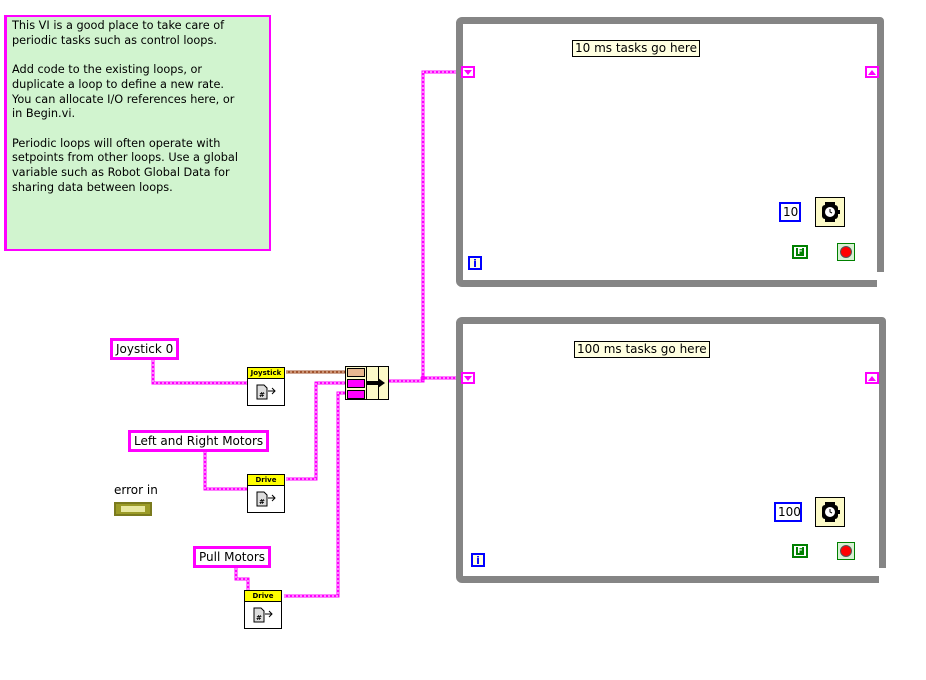 The height and width of the screenshot is (680, 926). What do you see at coordinates (232, 557) in the screenshot?
I see `string-constant-pull-motors: Pull Motors` at bounding box center [232, 557].